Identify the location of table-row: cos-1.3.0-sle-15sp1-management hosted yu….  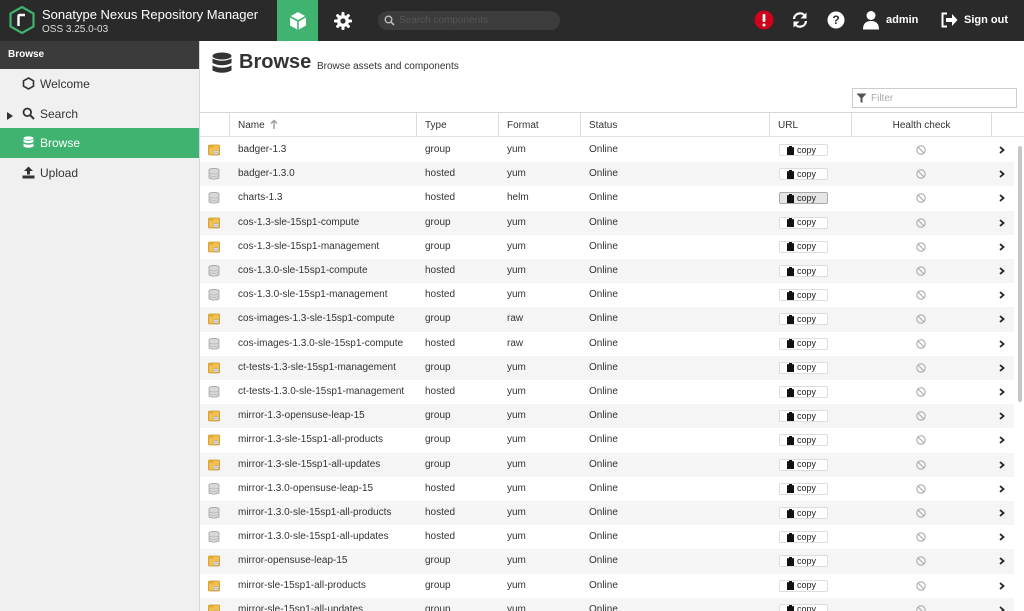
(607, 295).